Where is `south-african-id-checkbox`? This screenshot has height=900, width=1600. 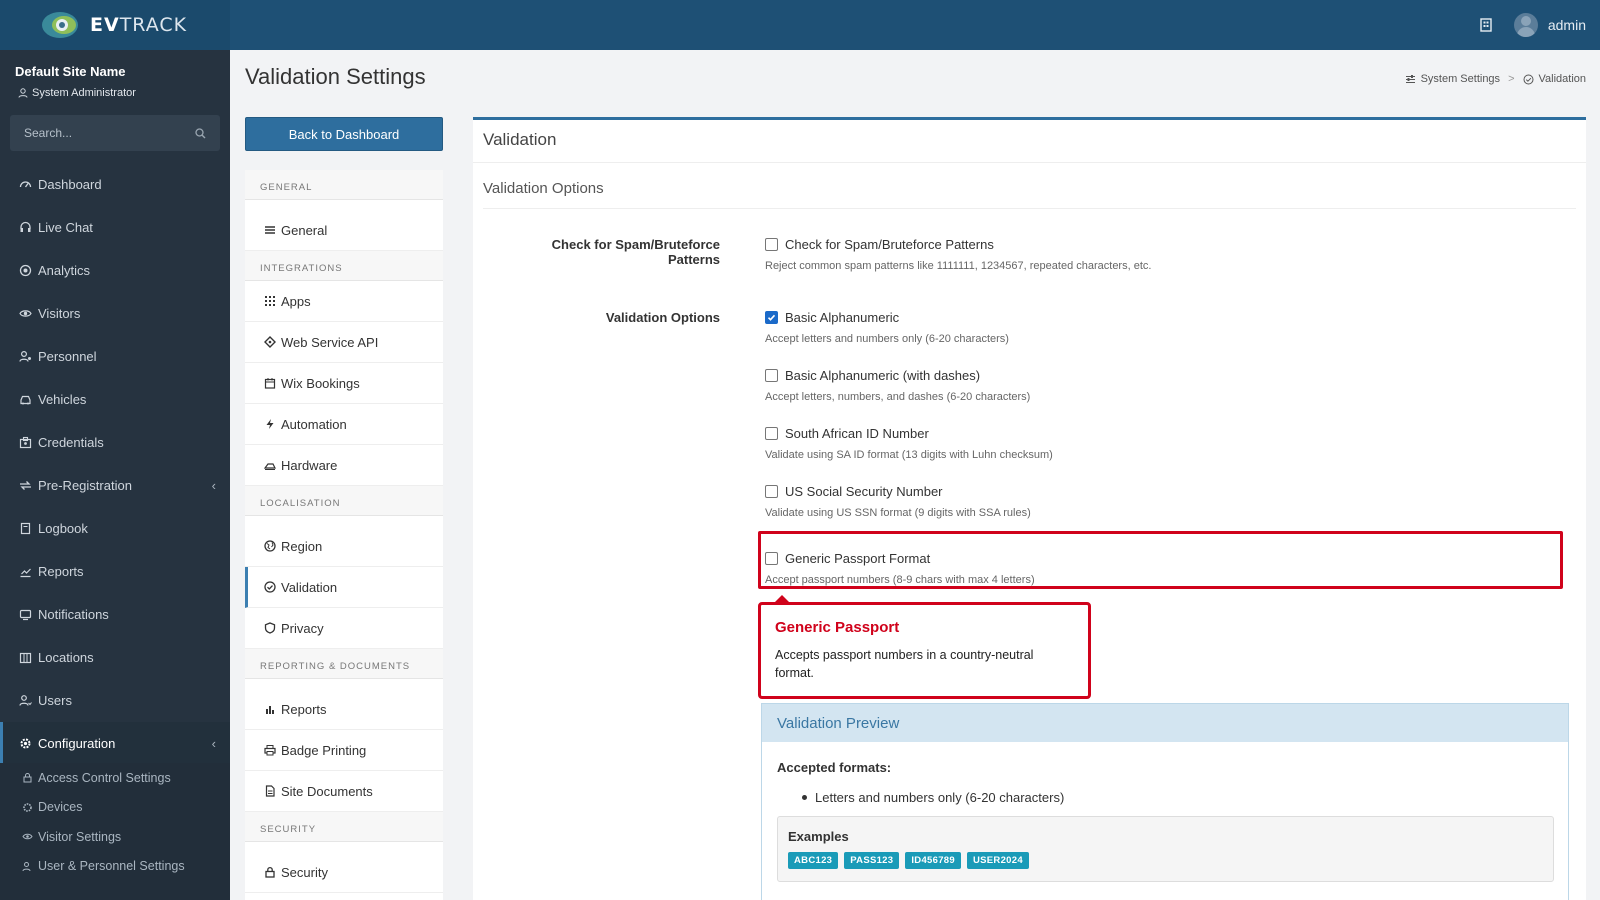 south-african-id-checkbox is located at coordinates (771, 433).